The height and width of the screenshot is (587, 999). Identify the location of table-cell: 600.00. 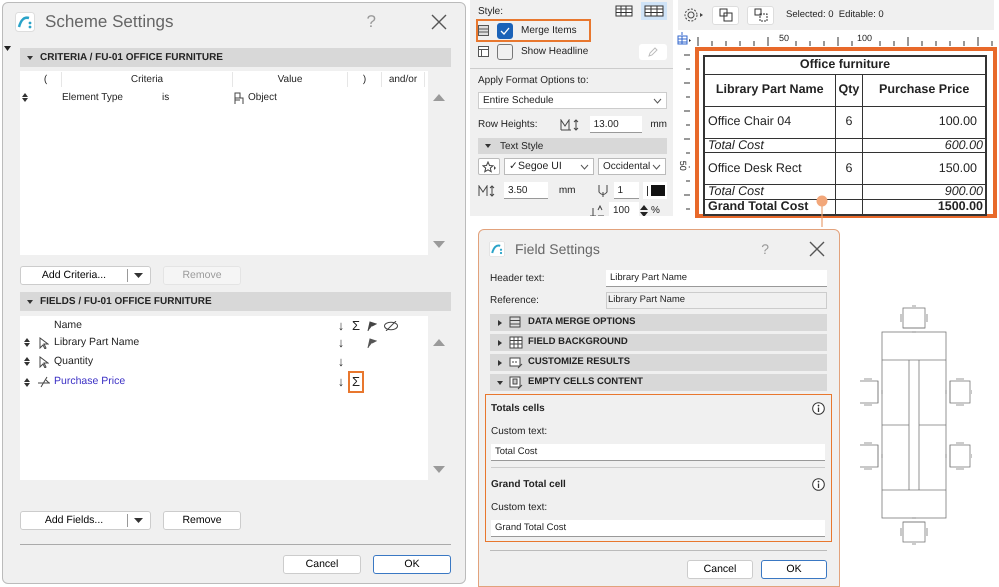
(924, 145).